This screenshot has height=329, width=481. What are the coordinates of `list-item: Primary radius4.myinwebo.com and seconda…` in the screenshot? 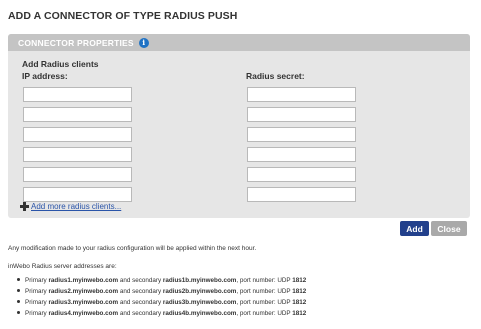 It's located at (159, 313).